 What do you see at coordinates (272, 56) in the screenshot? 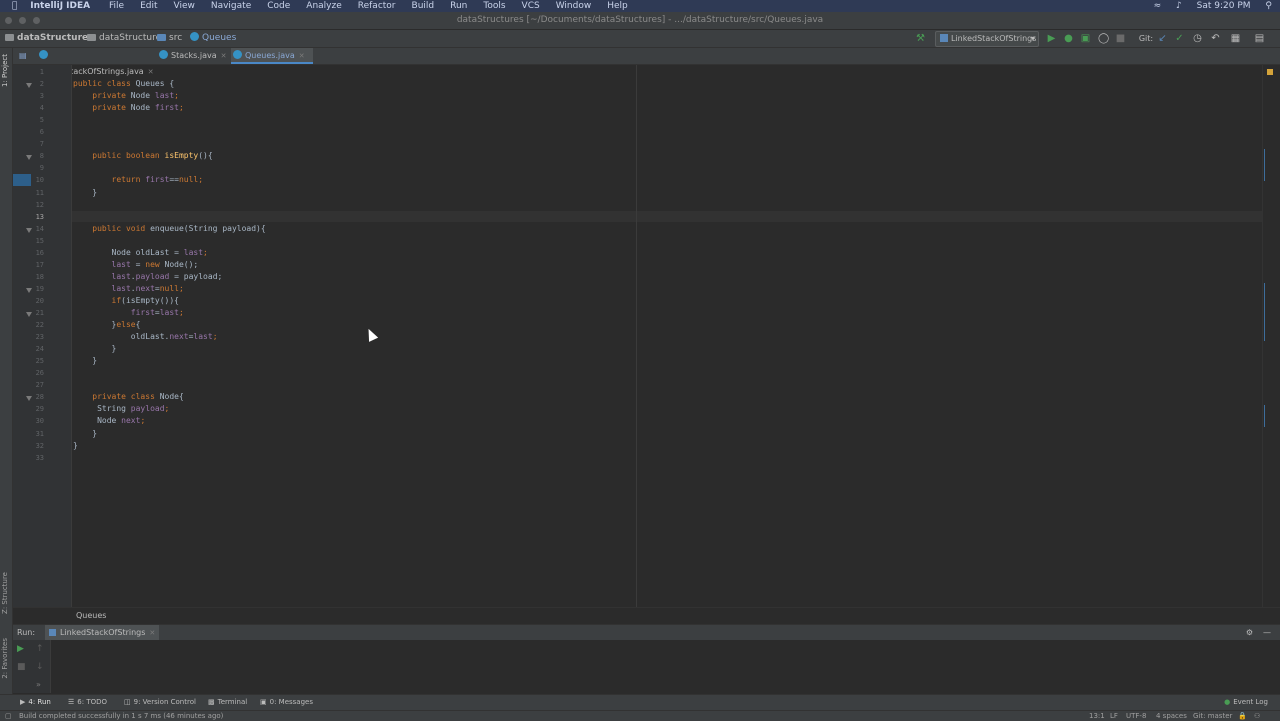
I see `tab-queues: Queues.java ✕` at bounding box center [272, 56].